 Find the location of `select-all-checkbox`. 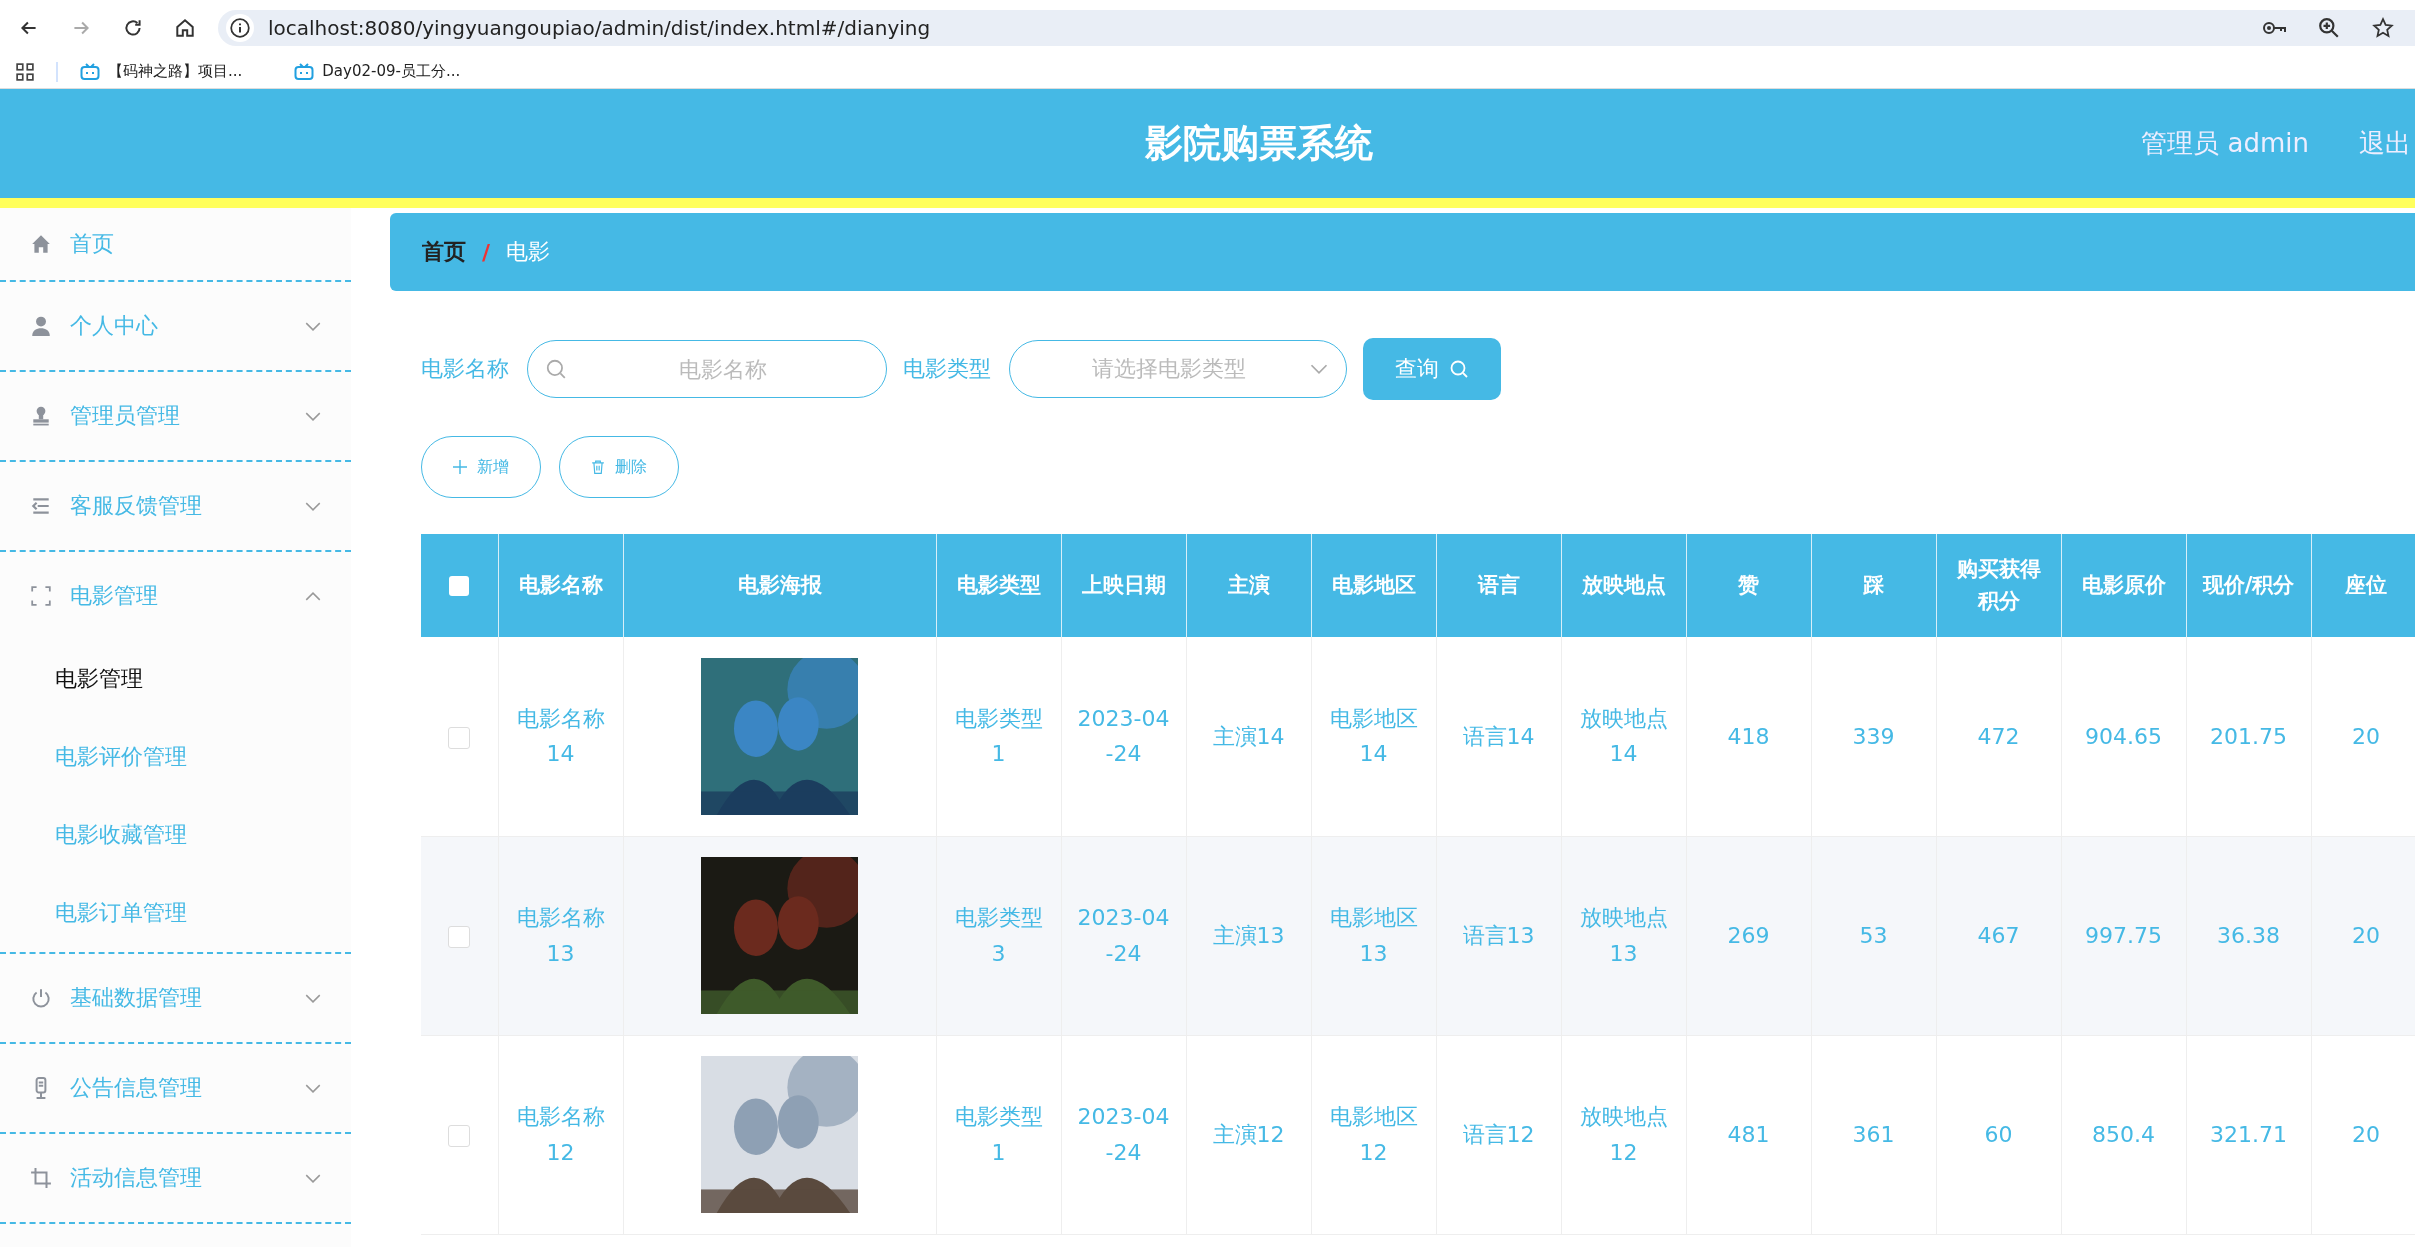

select-all-checkbox is located at coordinates (459, 585).